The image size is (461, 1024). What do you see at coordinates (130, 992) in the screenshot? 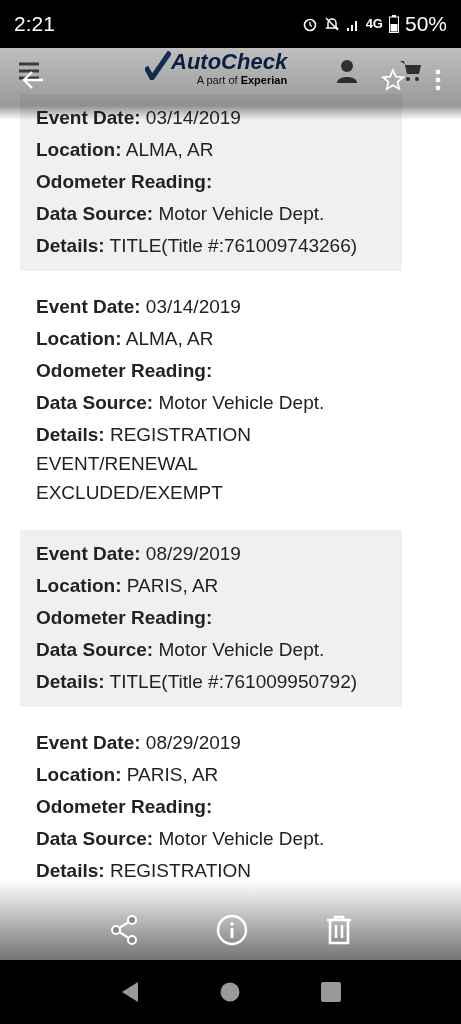
I see `back-nav-button` at bounding box center [130, 992].